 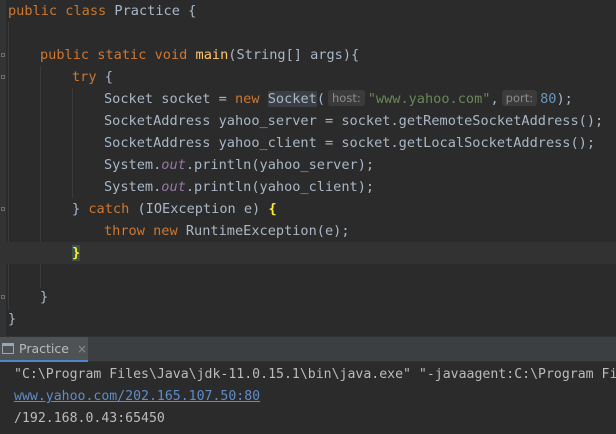 What do you see at coordinates (308, 253) in the screenshot?
I see `code-line-12-current: }` at bounding box center [308, 253].